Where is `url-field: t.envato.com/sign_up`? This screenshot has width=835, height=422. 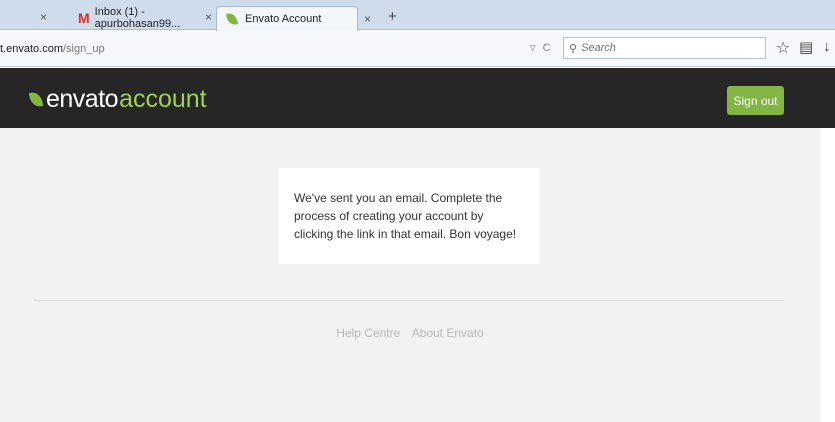
url-field: t.envato.com/sign_up is located at coordinates (270, 49).